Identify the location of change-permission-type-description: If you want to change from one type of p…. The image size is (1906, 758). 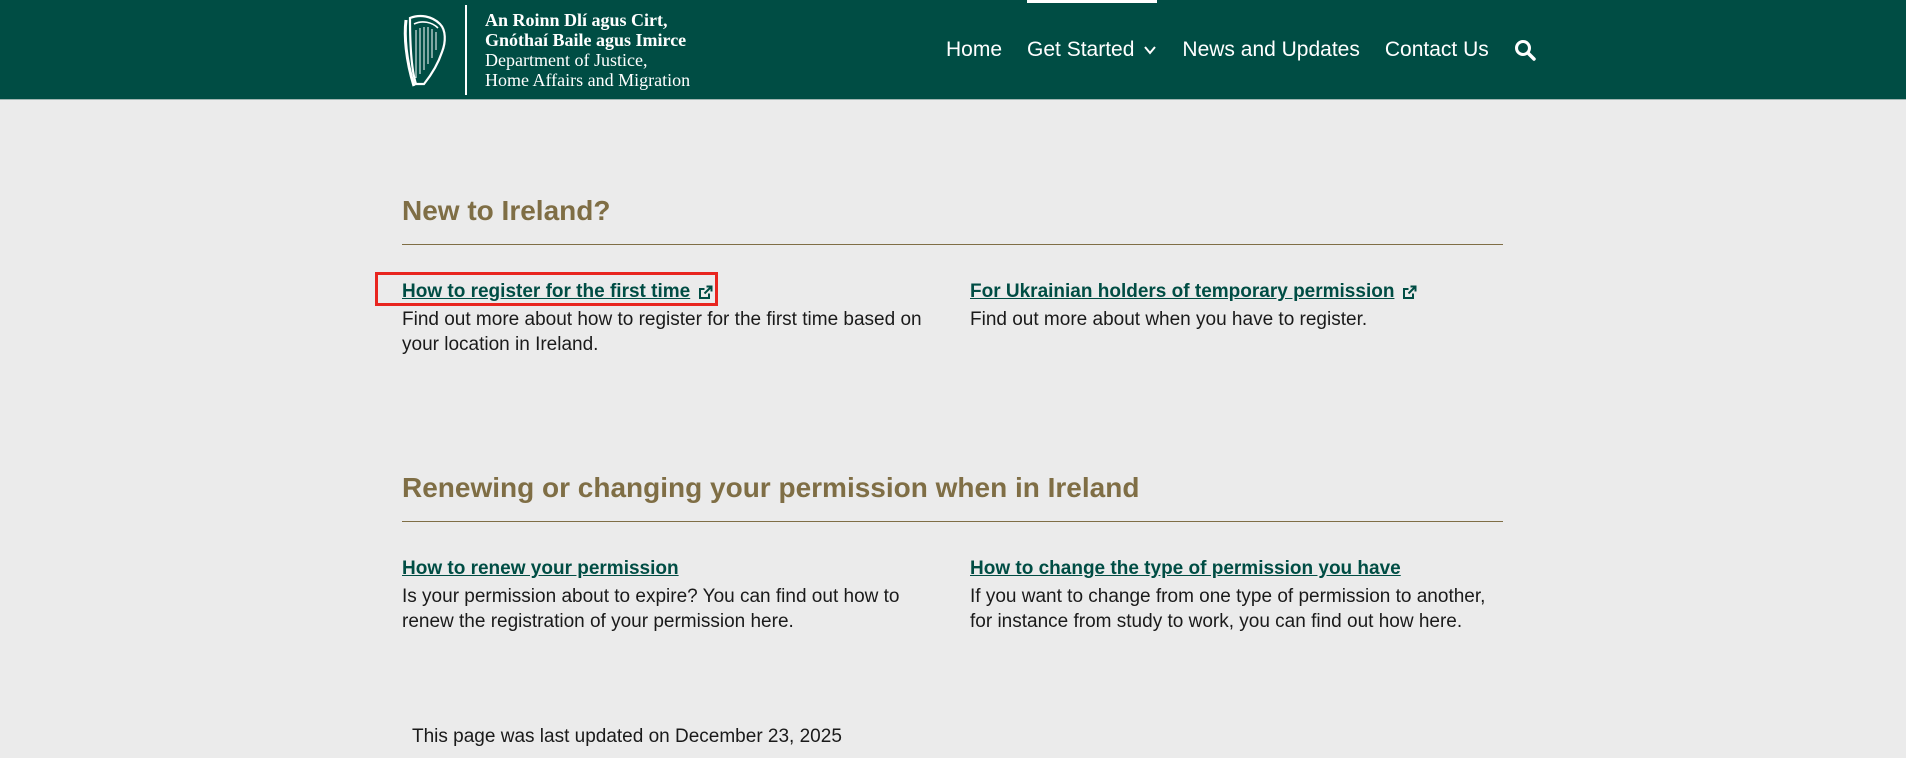
(1228, 609).